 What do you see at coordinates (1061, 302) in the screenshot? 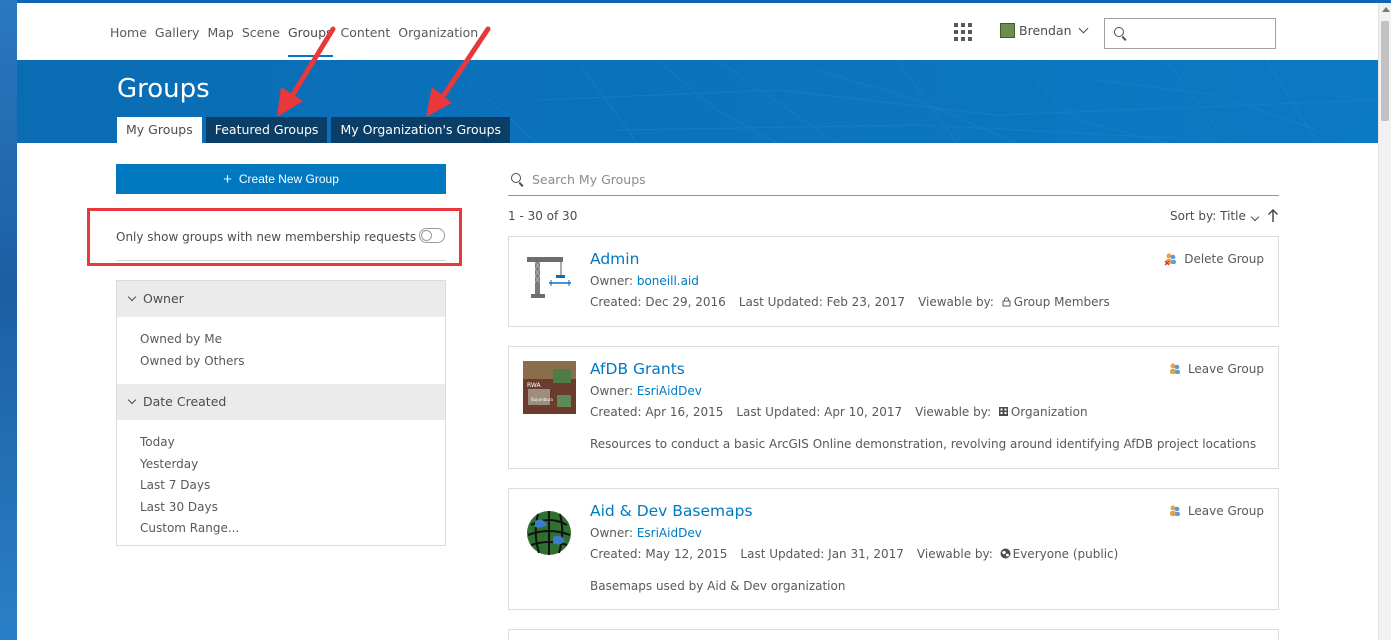
I see `viewable-value: Group Members` at bounding box center [1061, 302].